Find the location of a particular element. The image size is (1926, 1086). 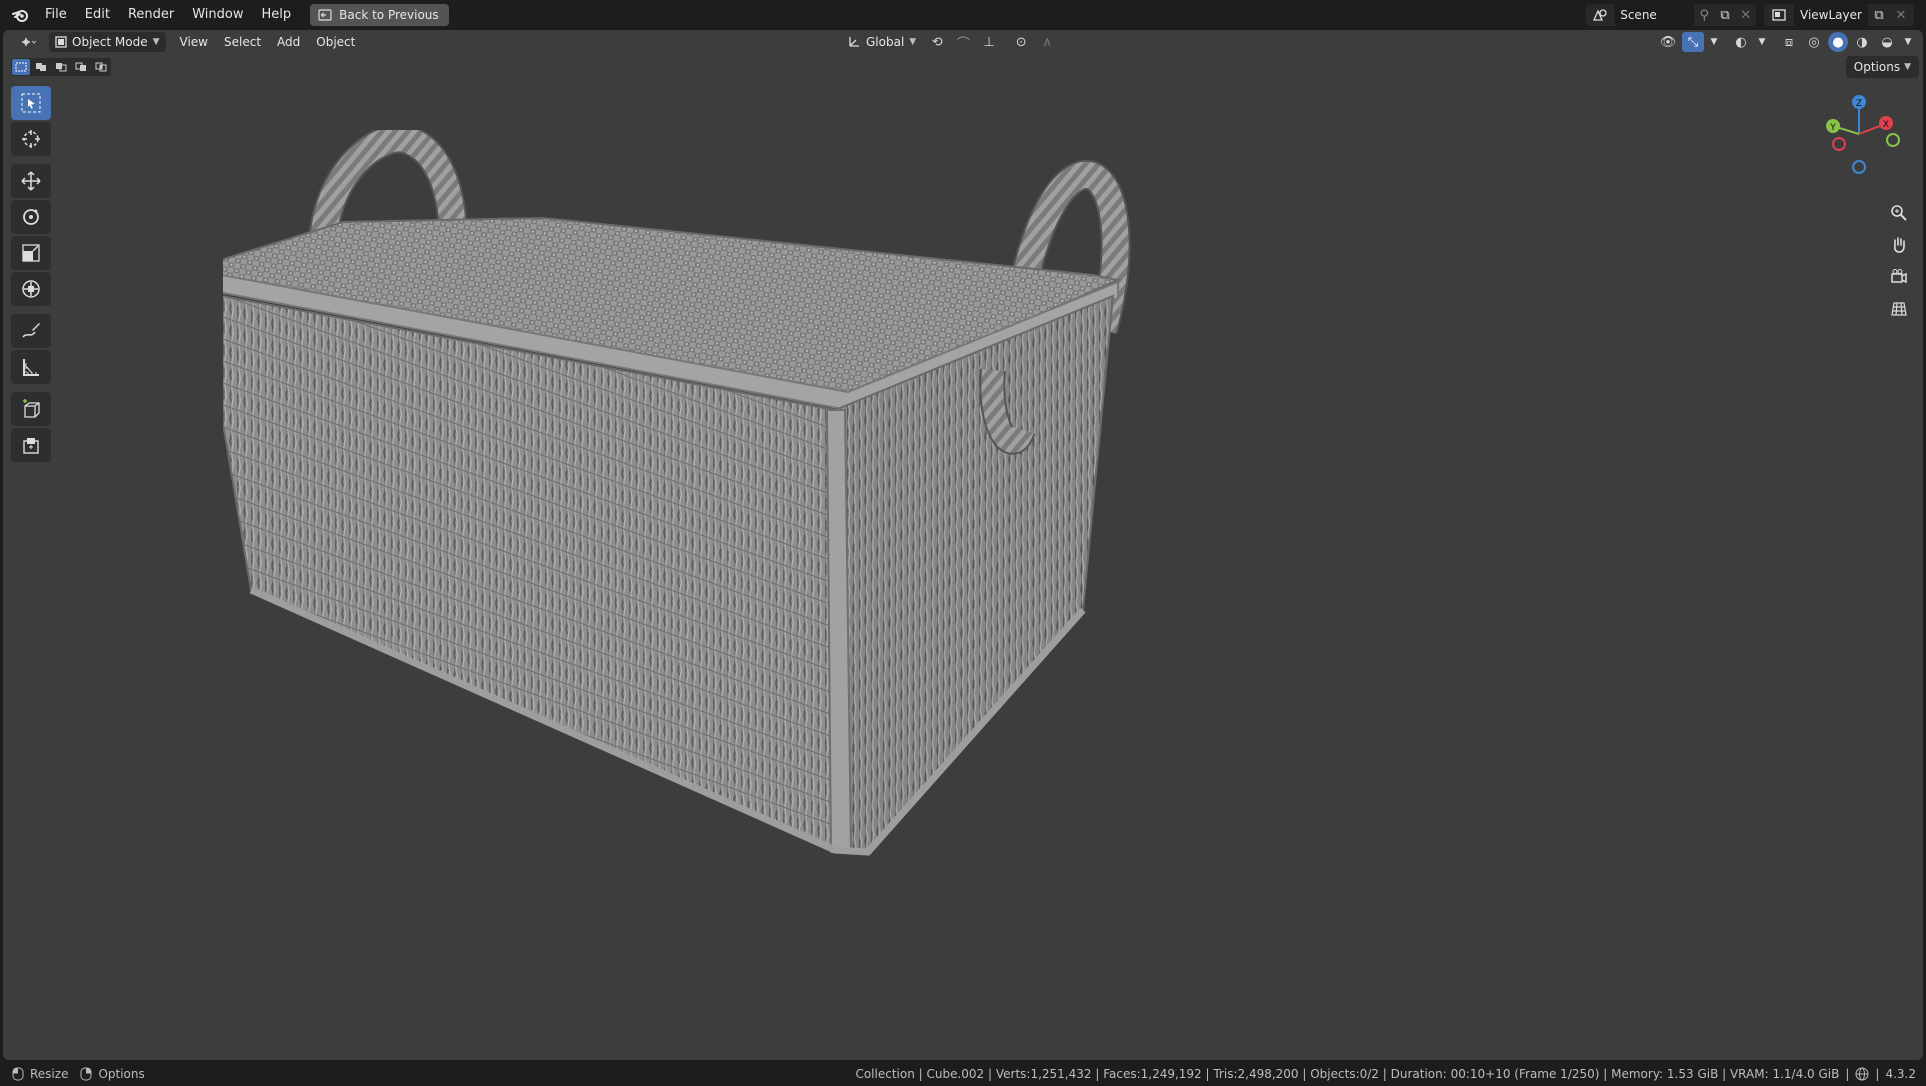

menu-view: View is located at coordinates (194, 42).